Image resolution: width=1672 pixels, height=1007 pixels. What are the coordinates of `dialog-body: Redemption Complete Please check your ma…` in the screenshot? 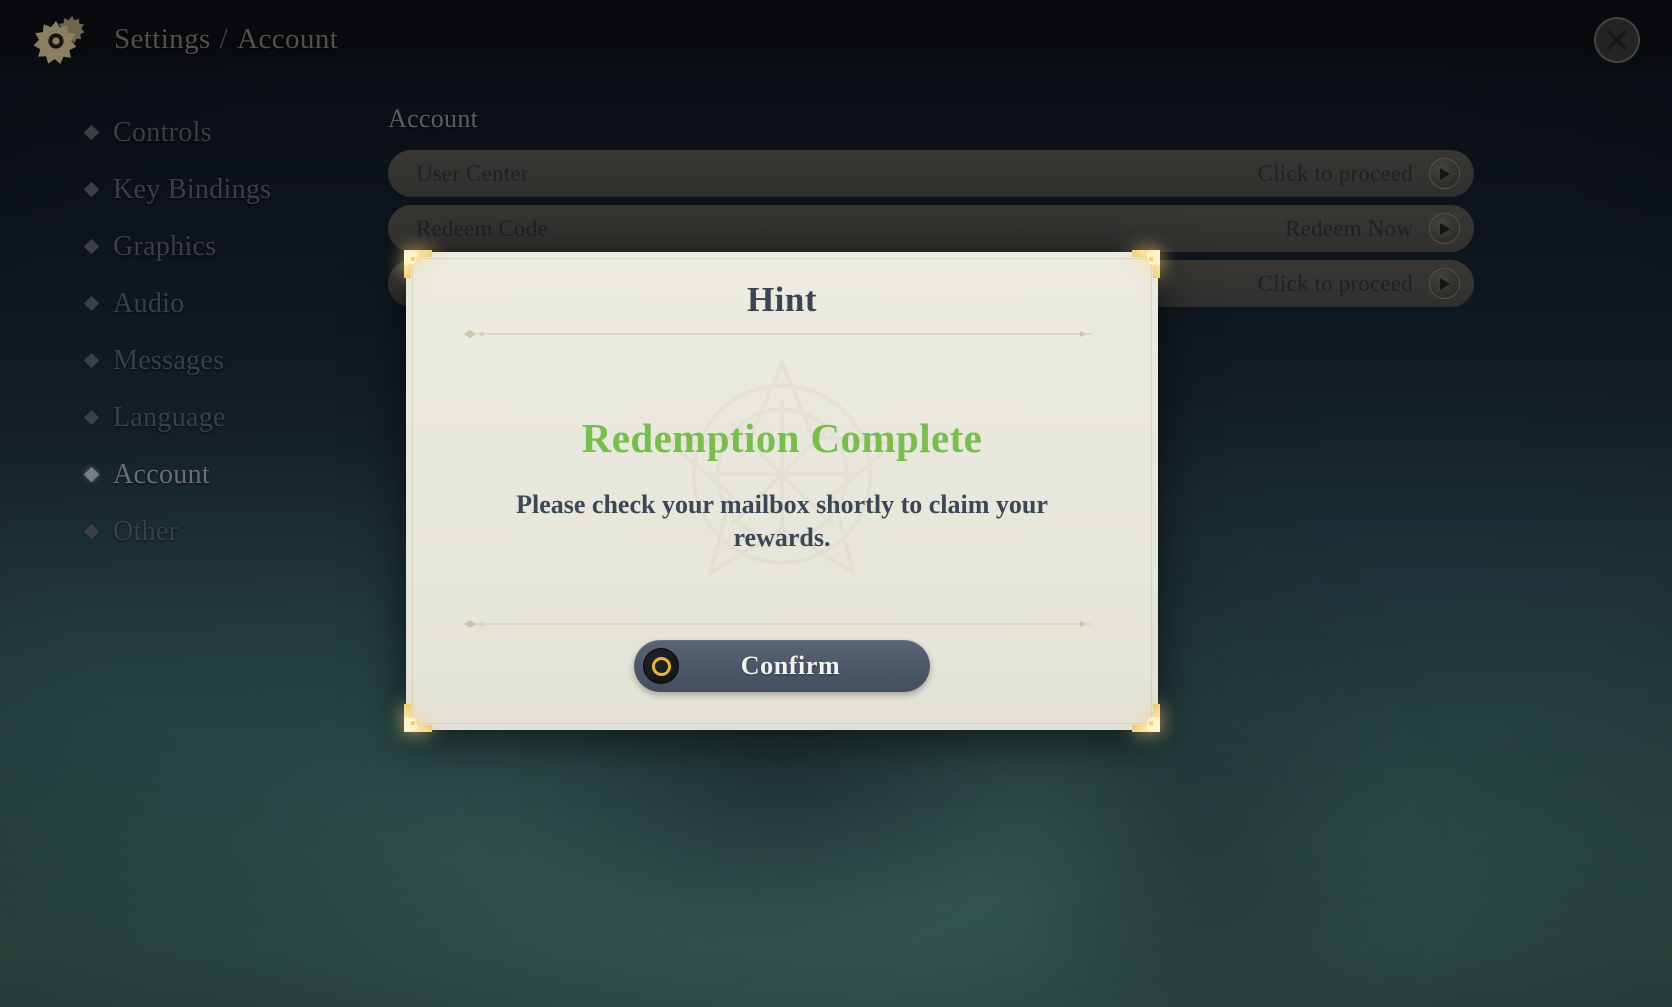 It's located at (782, 458).